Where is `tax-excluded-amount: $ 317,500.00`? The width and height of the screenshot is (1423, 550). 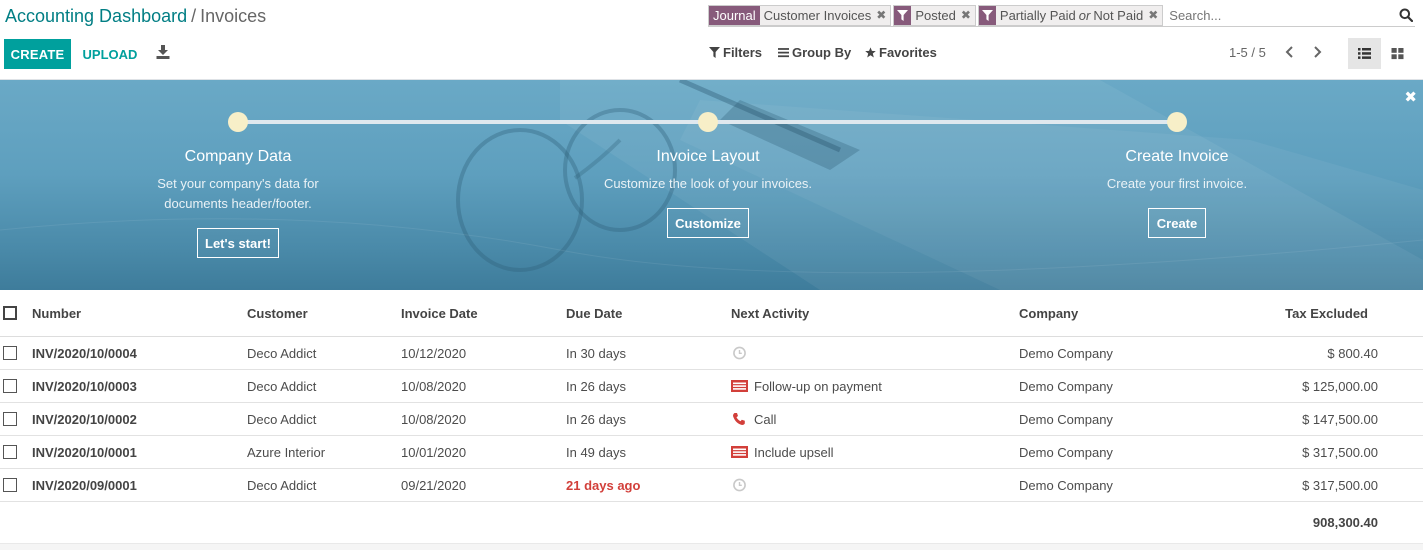 tax-excluded-amount: $ 317,500.00 is located at coordinates (1340, 452).